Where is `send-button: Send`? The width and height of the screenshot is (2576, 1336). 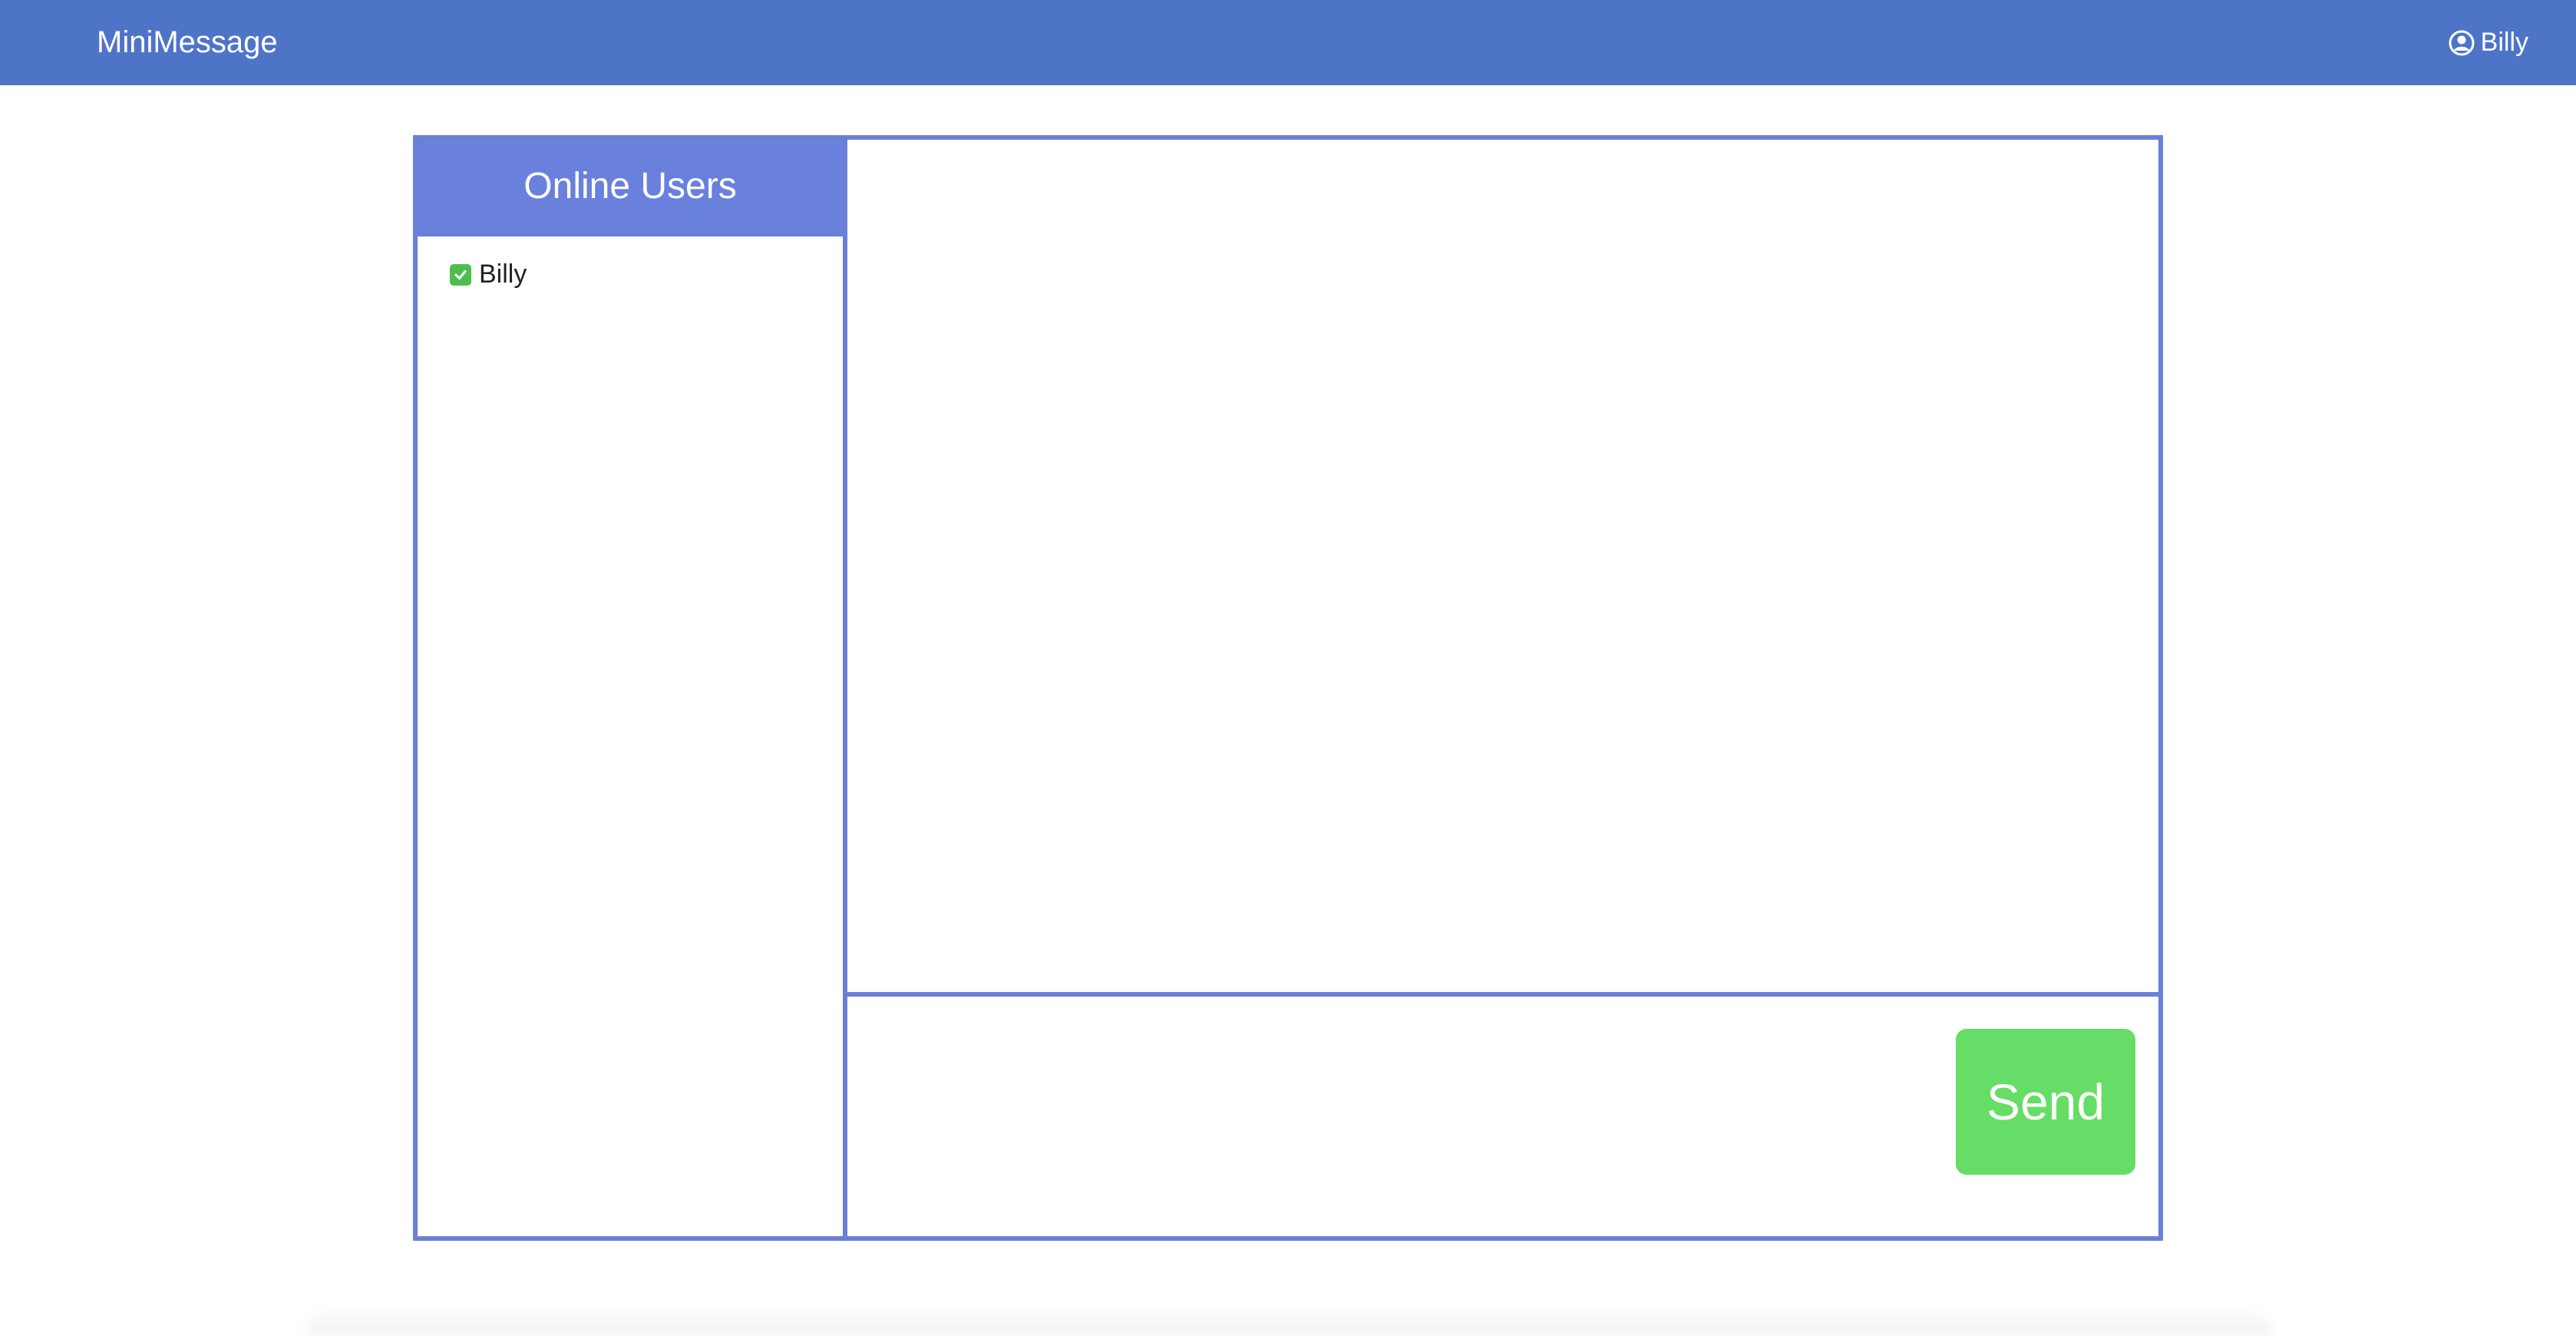
send-button: Send is located at coordinates (2045, 1102).